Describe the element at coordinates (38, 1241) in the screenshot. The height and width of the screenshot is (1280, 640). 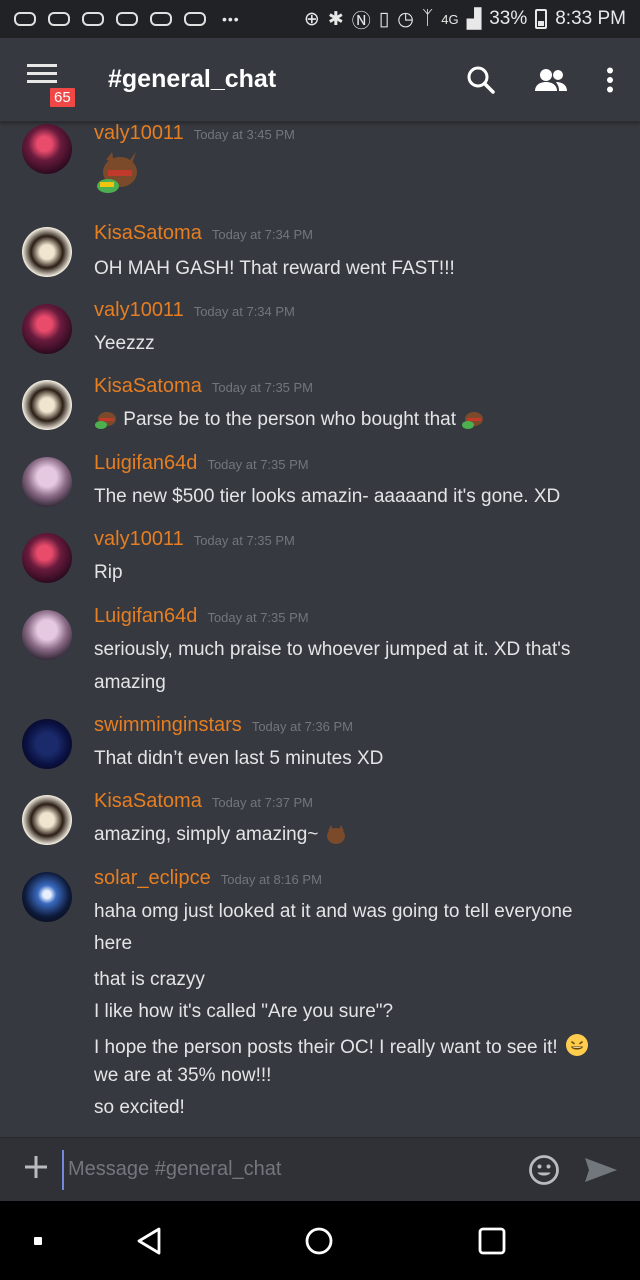
I see `nav-menu-dot-icon` at that location.